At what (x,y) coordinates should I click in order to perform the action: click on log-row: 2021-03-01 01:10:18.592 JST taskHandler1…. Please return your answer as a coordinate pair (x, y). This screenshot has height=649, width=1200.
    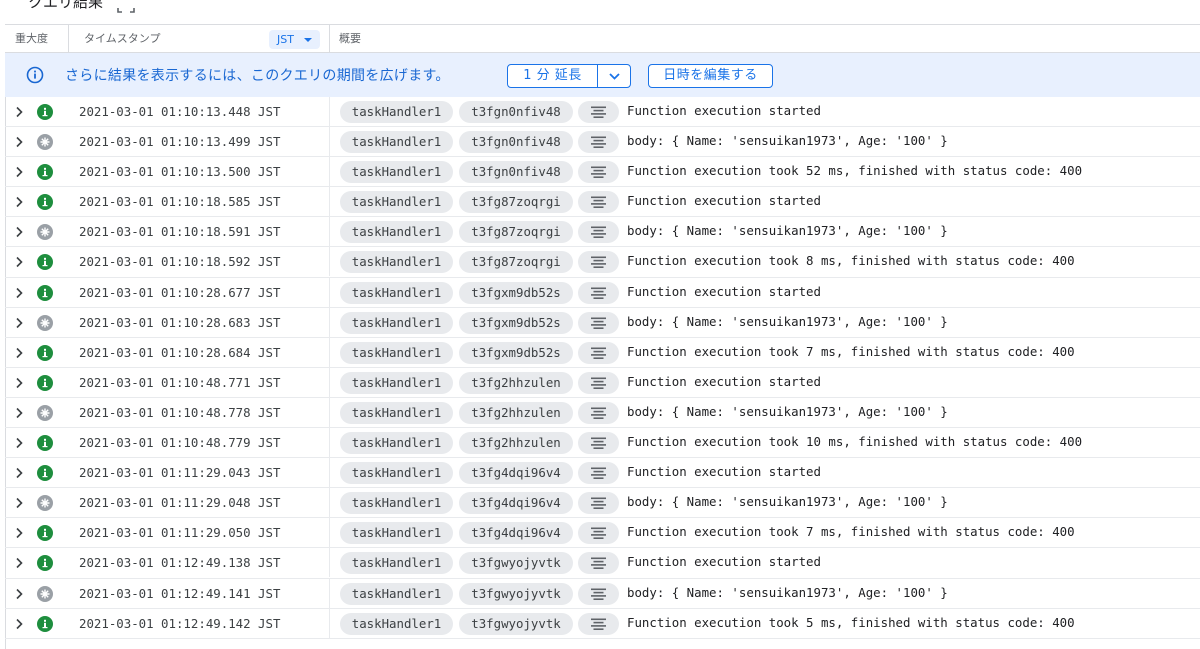
    Looking at the image, I should click on (602, 262).